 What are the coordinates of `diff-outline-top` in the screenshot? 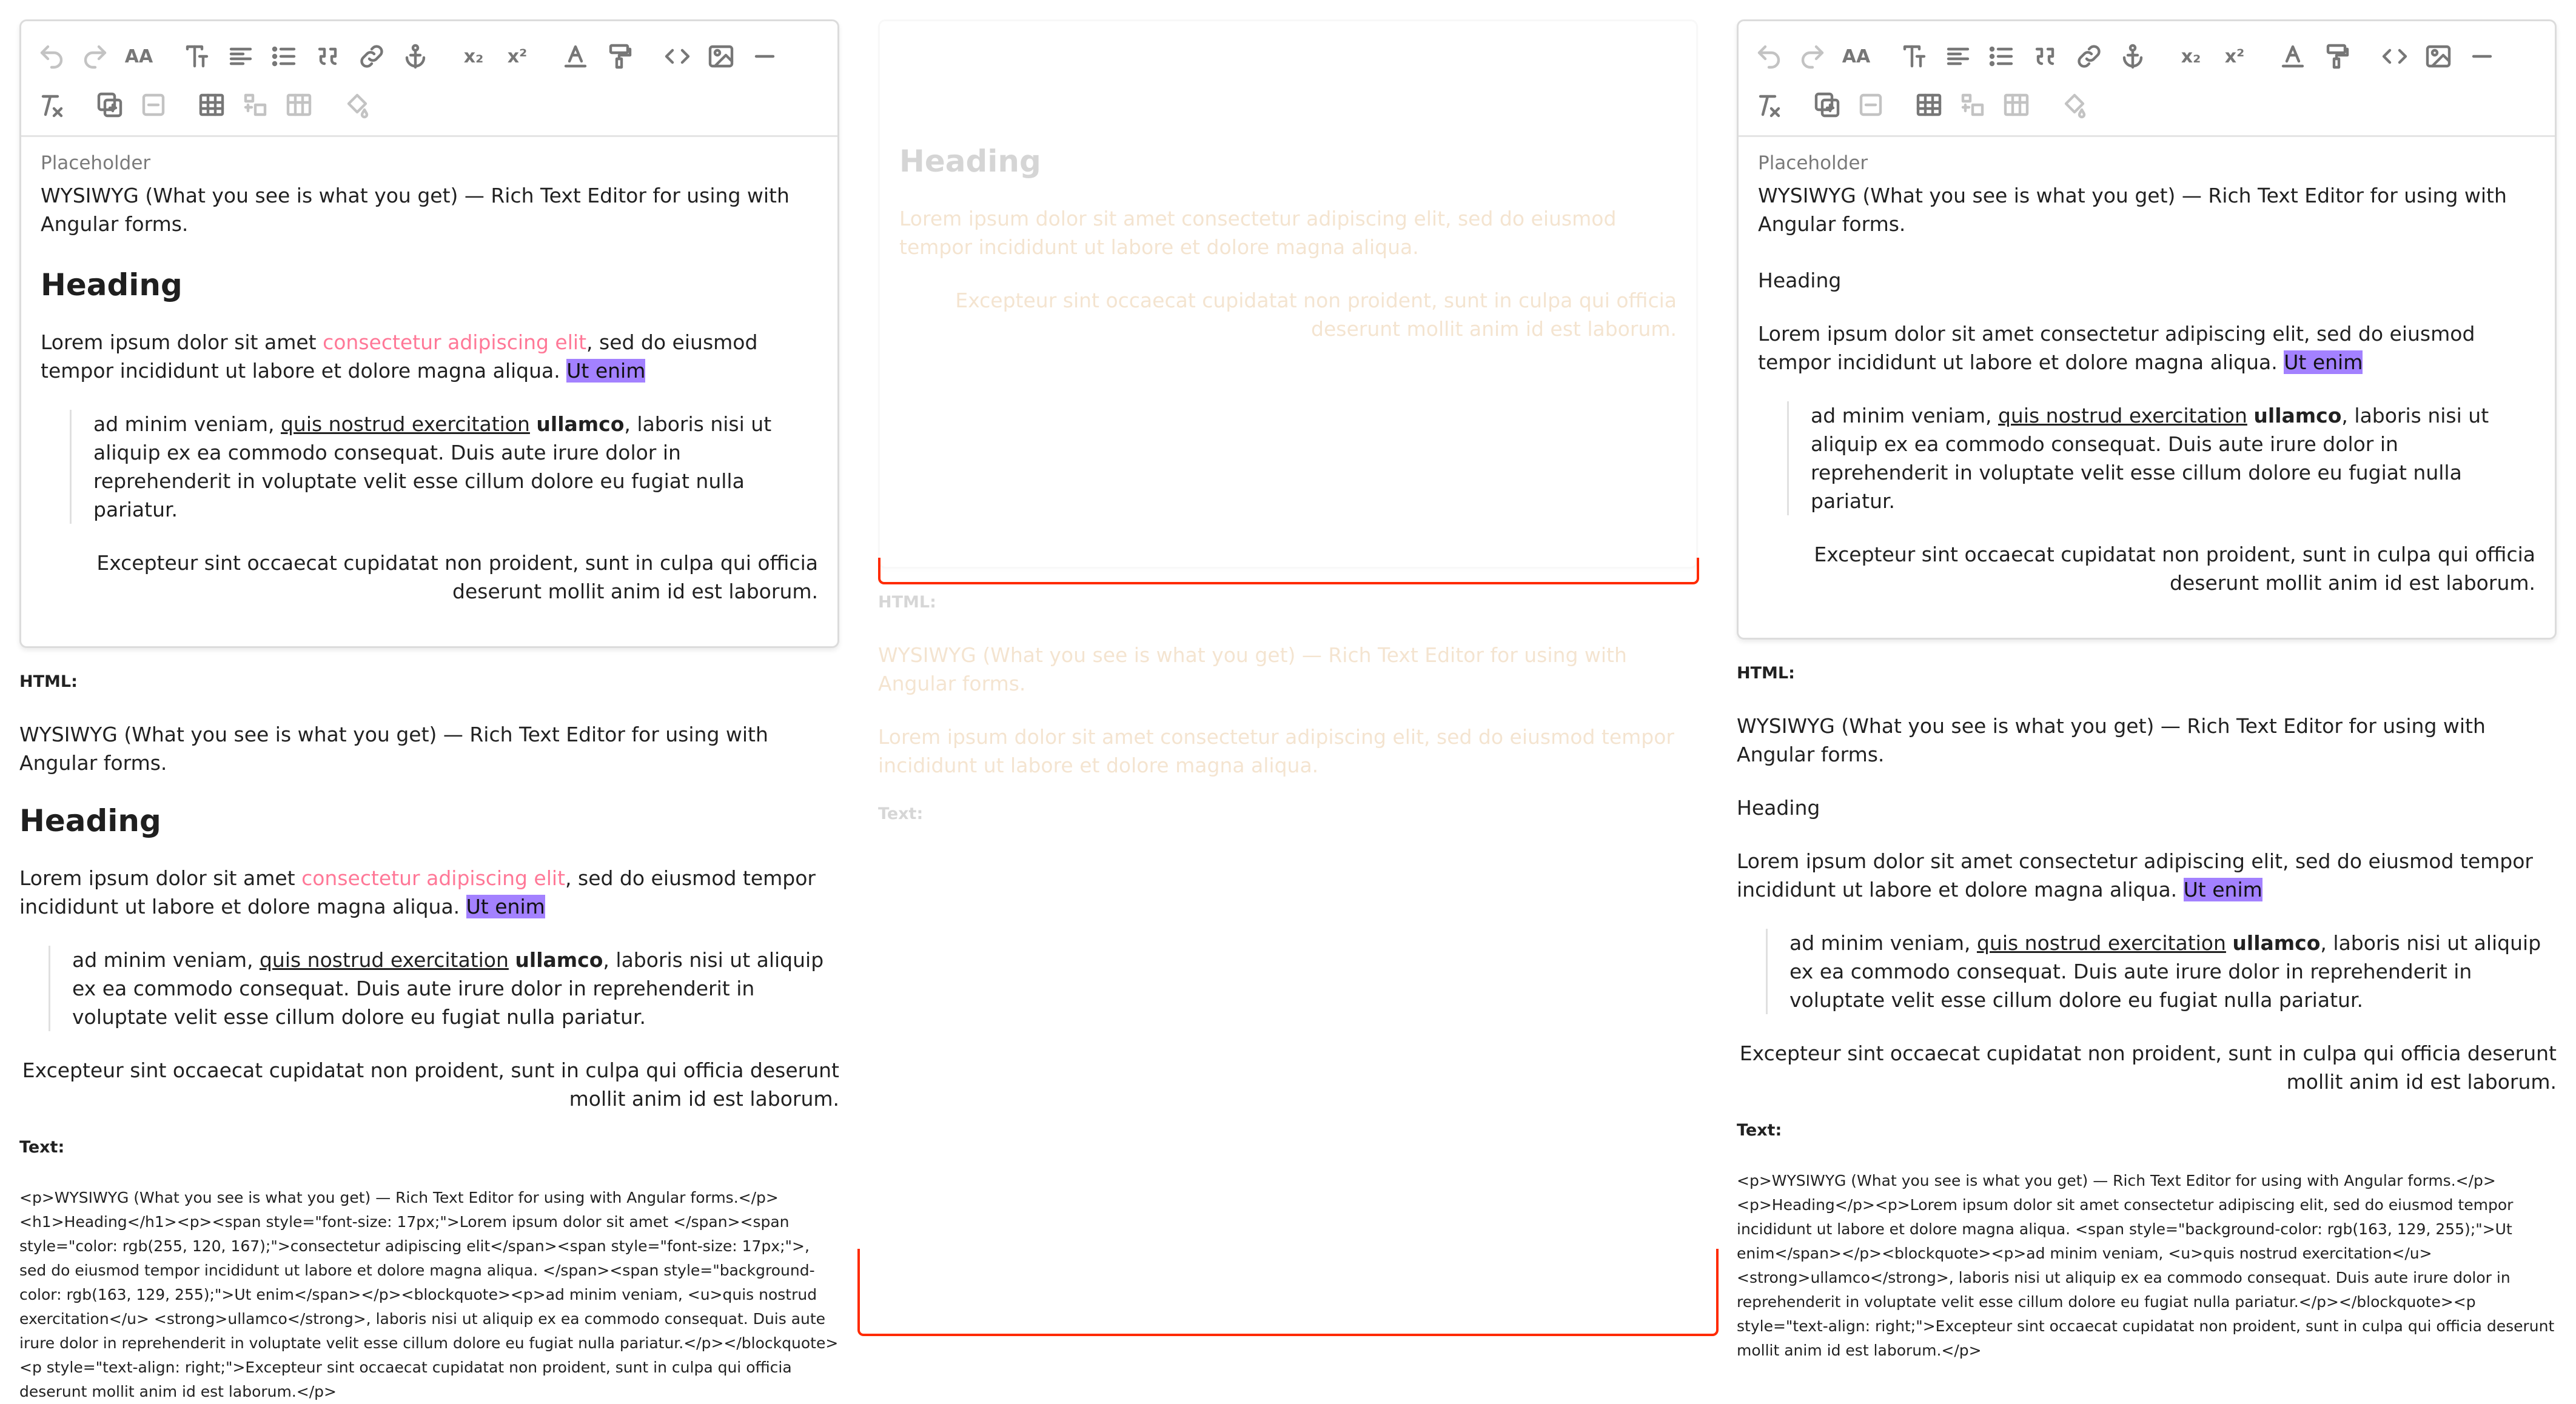 It's located at (1288, 571).